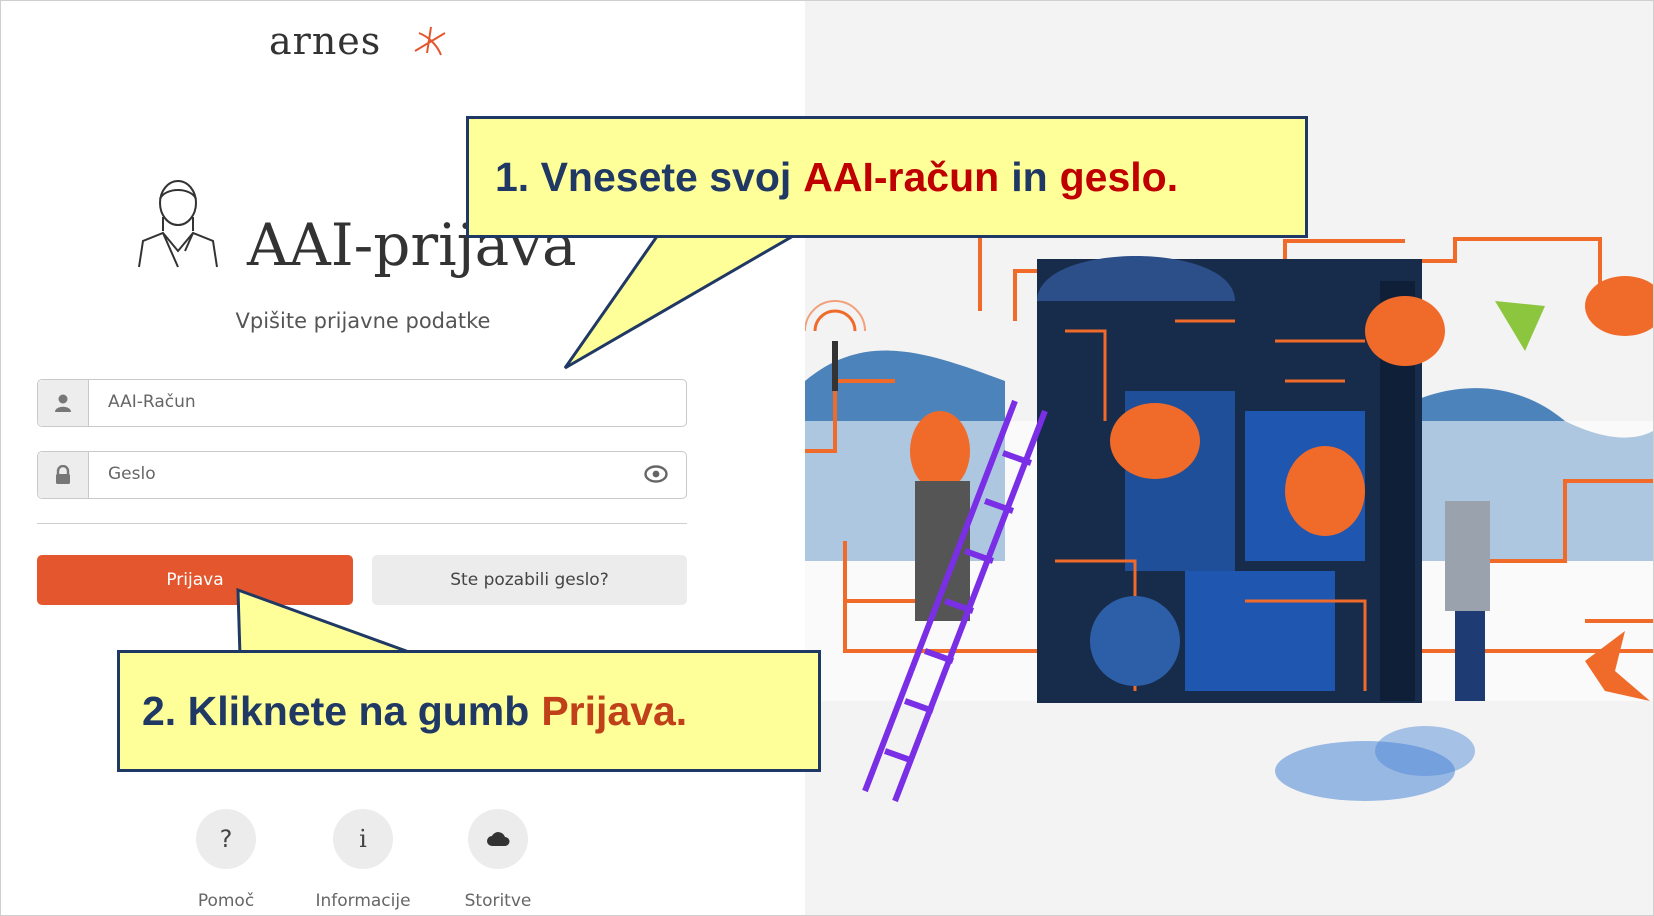 The width and height of the screenshot is (1654, 916). I want to click on cloud-icon, so click(498, 839).